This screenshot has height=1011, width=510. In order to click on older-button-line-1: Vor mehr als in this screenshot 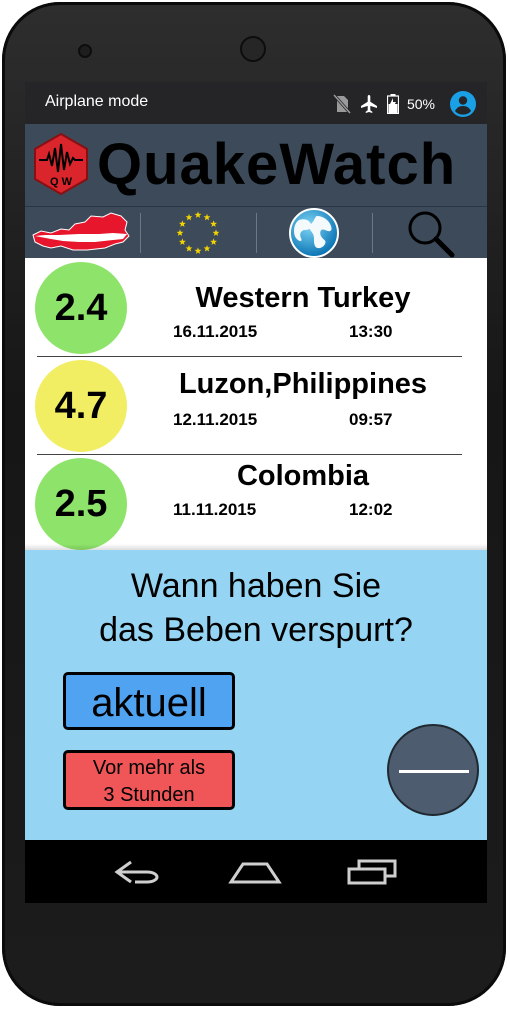, I will do `click(149, 768)`.